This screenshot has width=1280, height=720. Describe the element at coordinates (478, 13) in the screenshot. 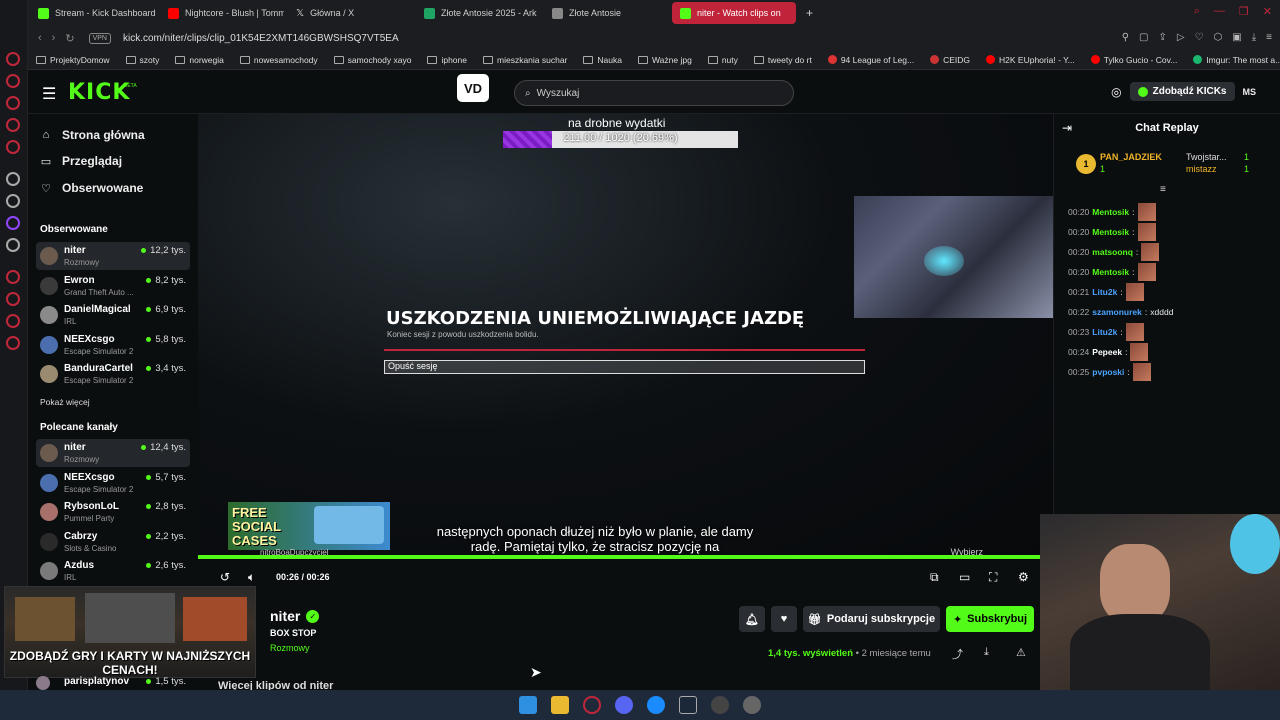

I see `tab-sheets: Złote Antosie 2025 - Ark` at that location.